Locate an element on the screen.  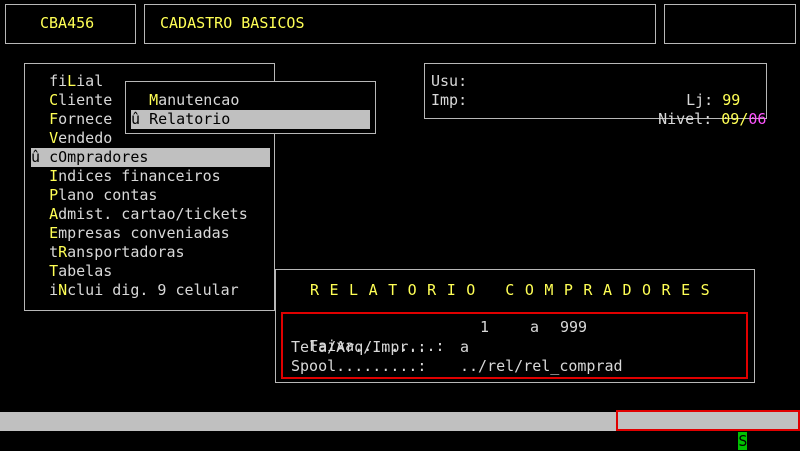
menu-item-text: t is located at coordinates (54, 252).